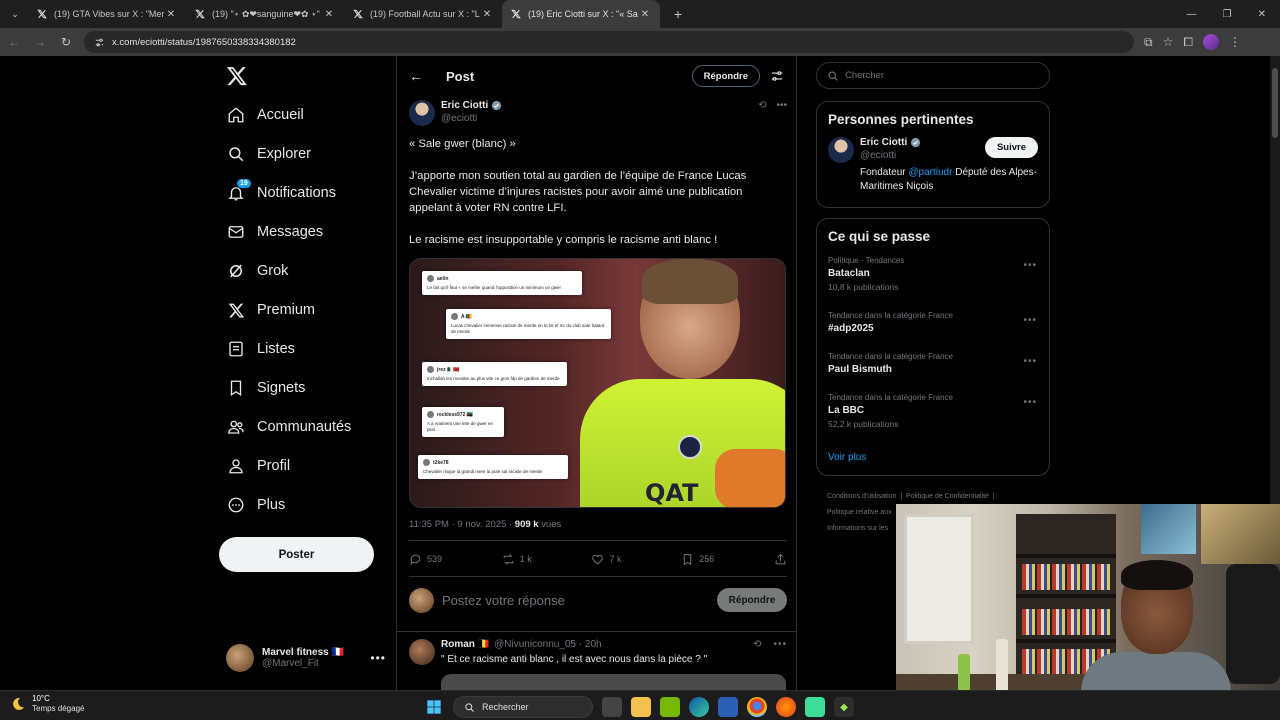  I want to click on bookmark-stat: 256, so click(697, 559).